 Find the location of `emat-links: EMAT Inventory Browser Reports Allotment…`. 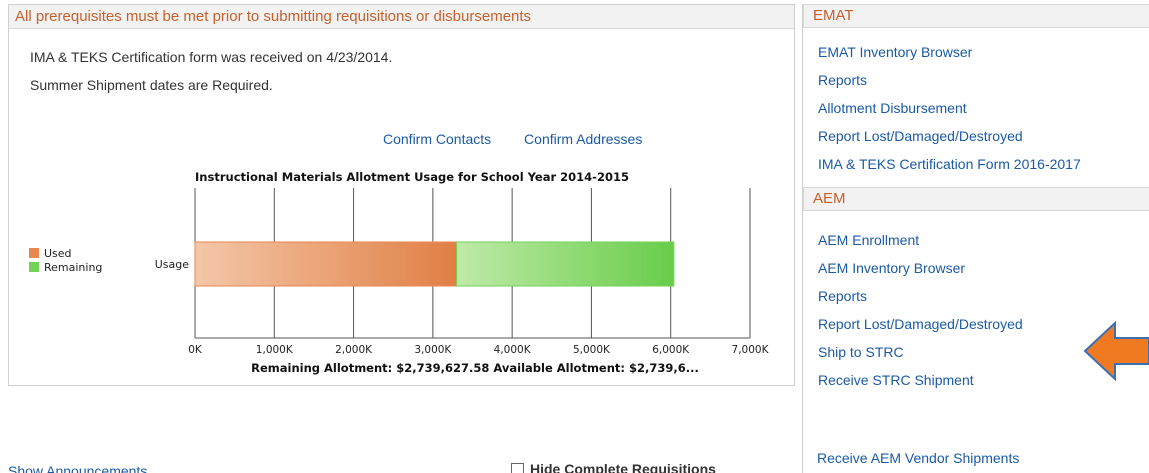

emat-links: EMAT Inventory Browser Reports Allotment… is located at coordinates (949, 108).